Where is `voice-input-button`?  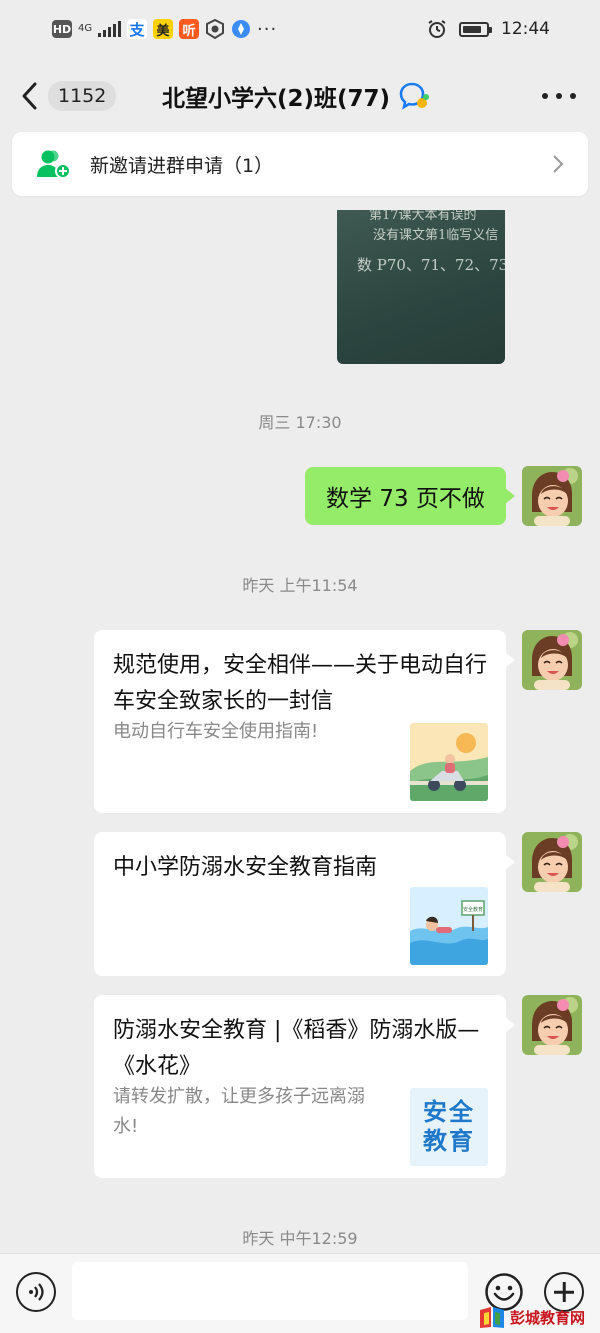
voice-input-button is located at coordinates (36, 1292).